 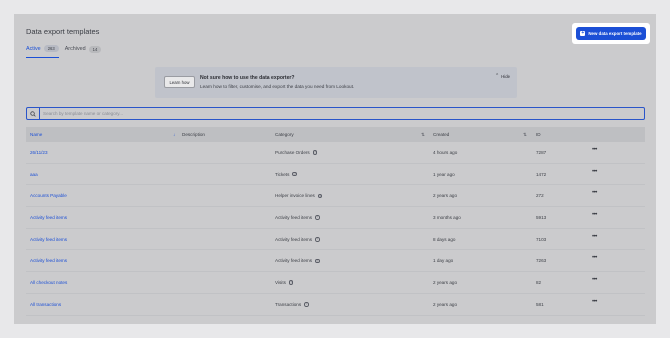 I want to click on category-label: Transactions, so click(x=288, y=304).